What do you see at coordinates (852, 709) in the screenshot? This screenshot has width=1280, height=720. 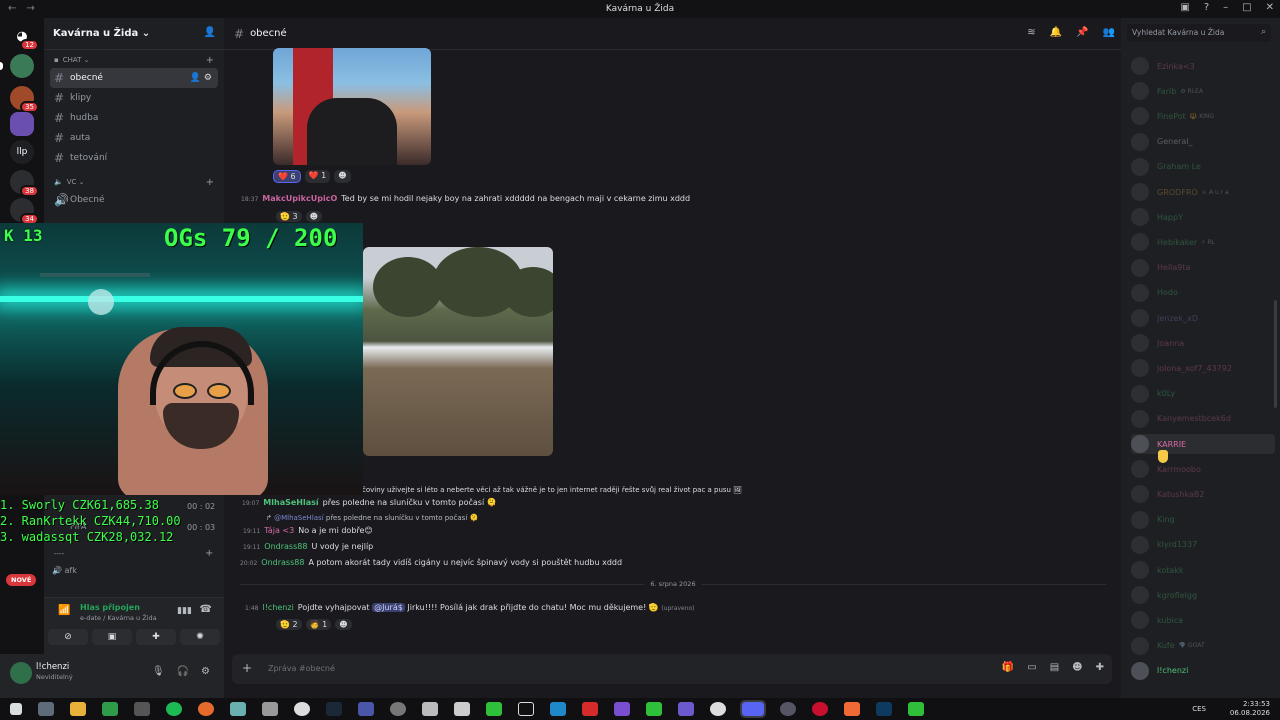 I see `brave-icon` at bounding box center [852, 709].